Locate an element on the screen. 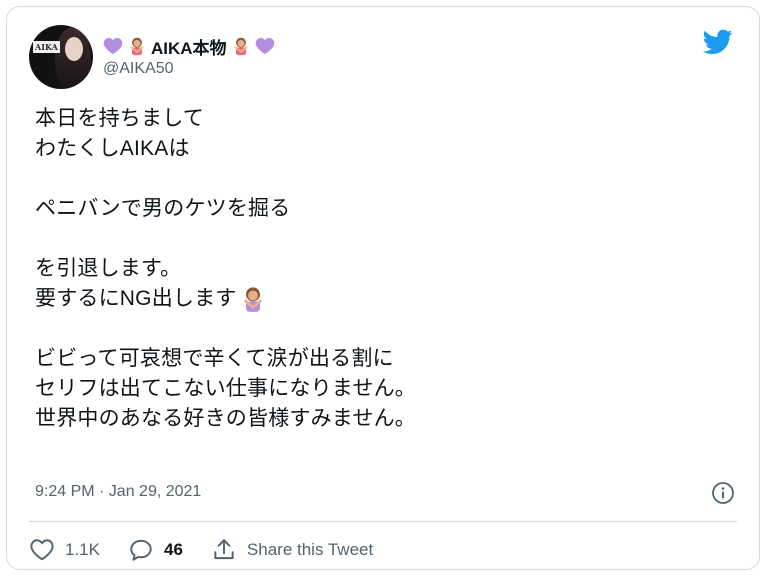  tweet-line: 本日を持ちまして is located at coordinates (119, 118).